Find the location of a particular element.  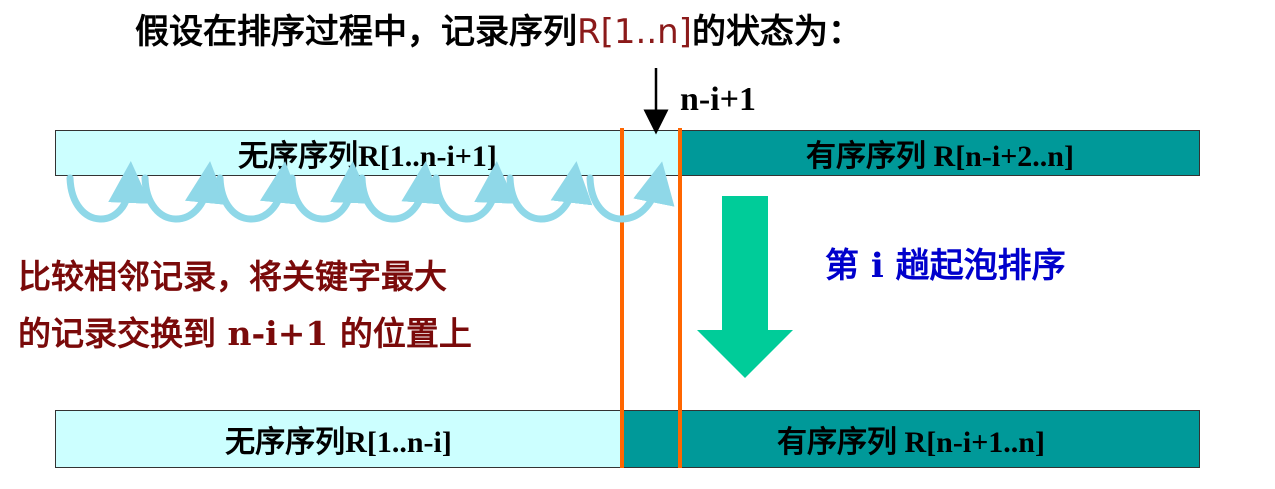

transition-arrow is located at coordinates (745, 287).